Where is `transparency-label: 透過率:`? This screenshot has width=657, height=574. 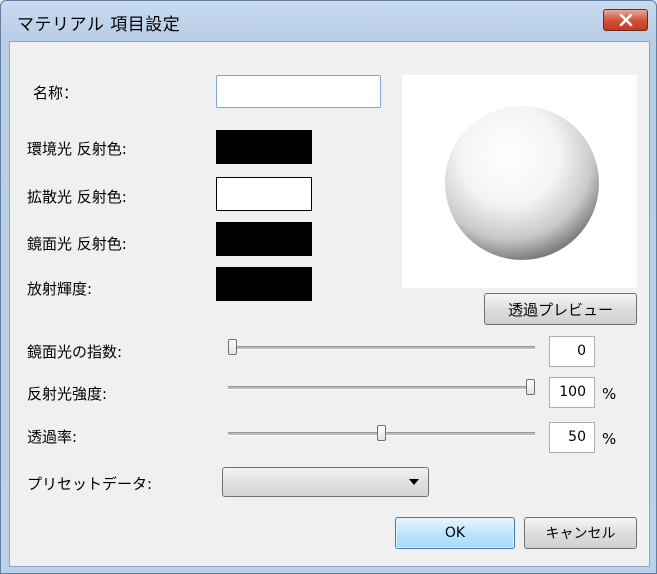
transparency-label: 透過率: is located at coordinates (52, 437).